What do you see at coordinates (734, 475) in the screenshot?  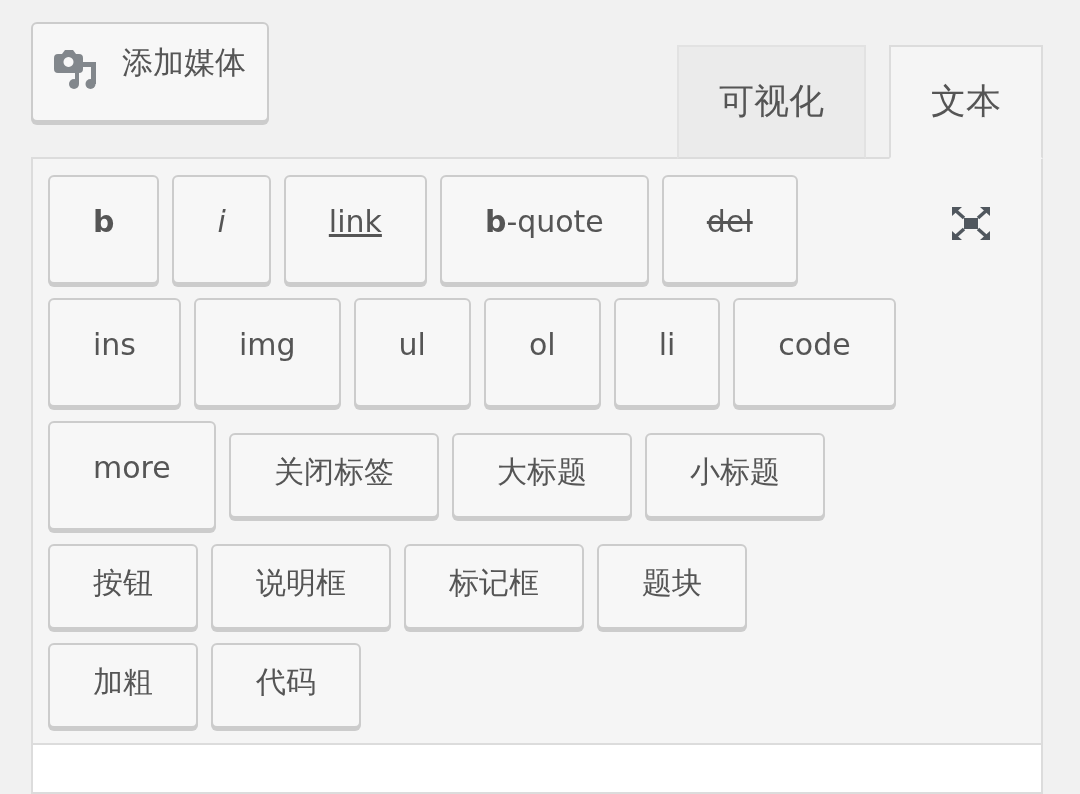 I see `tag-button: 小标题` at bounding box center [734, 475].